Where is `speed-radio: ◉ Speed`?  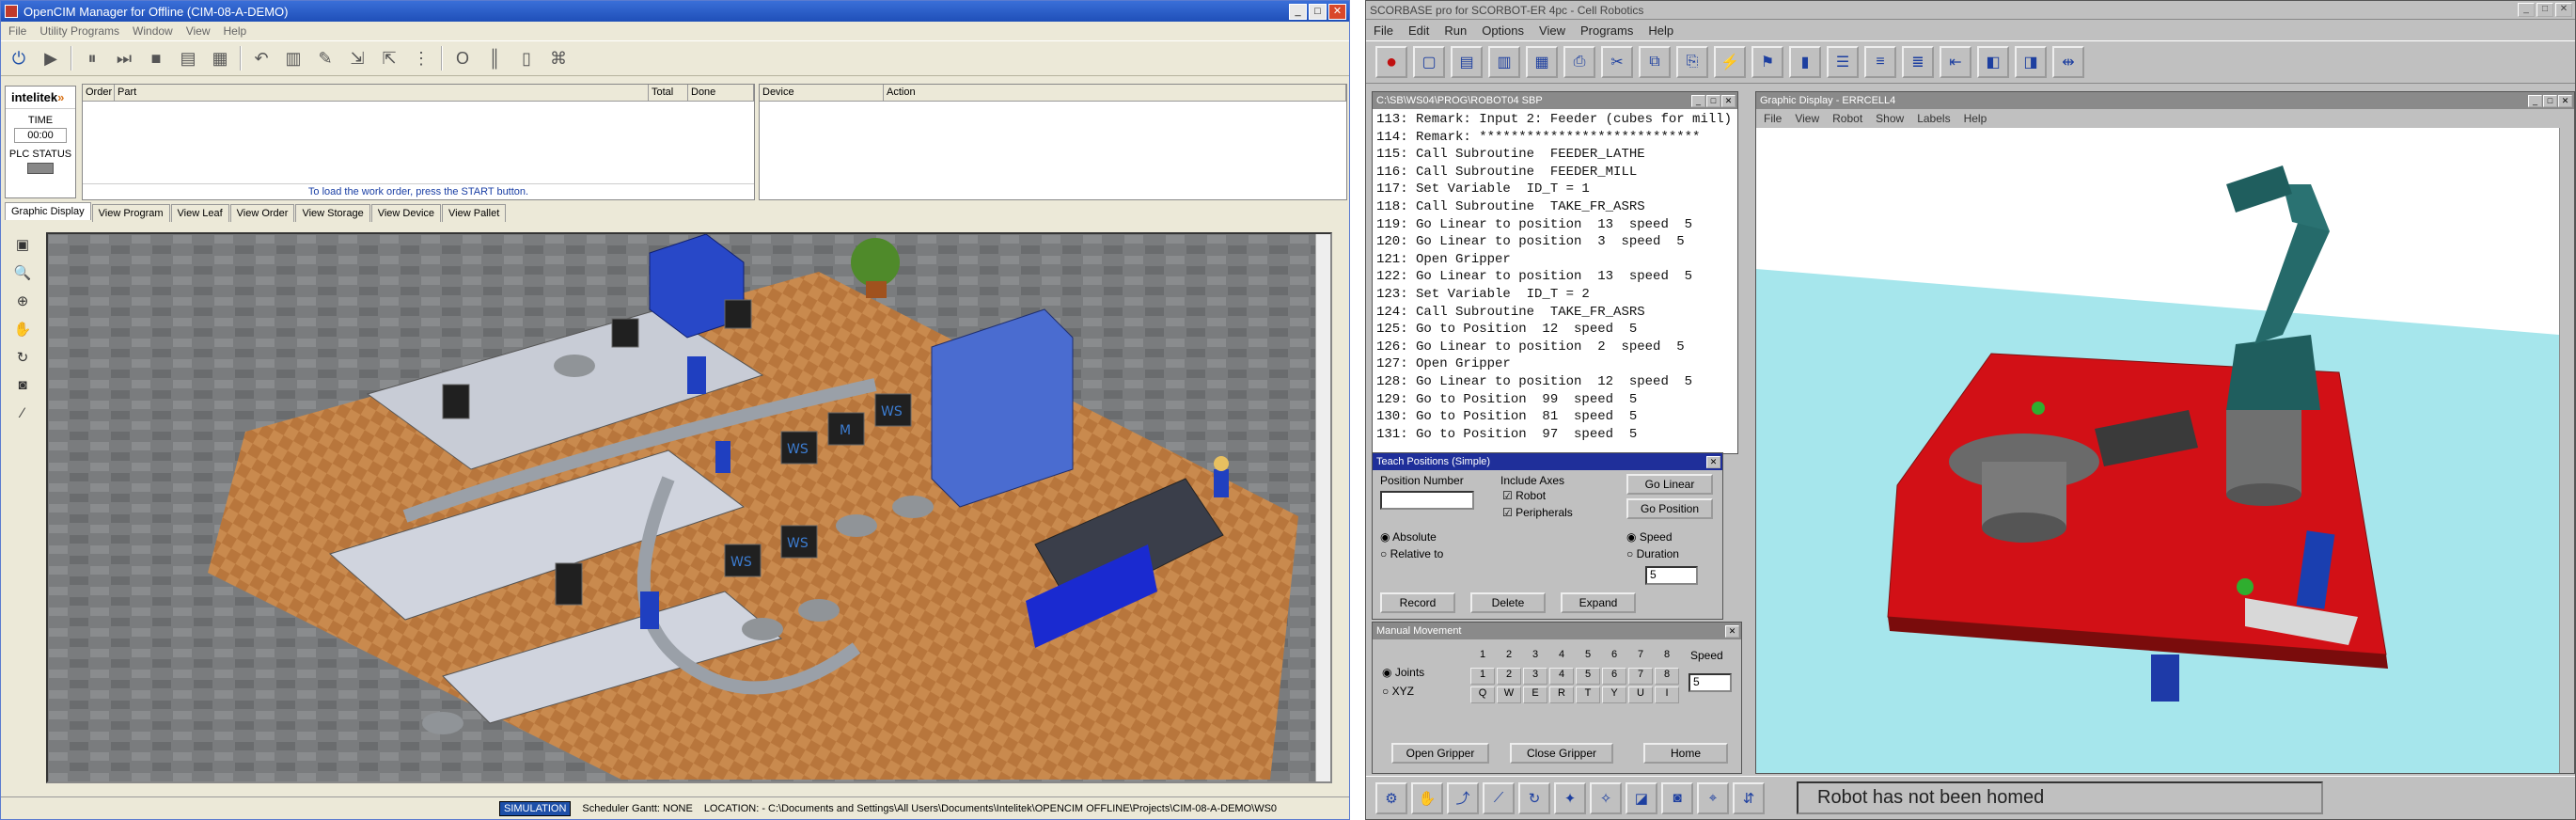
speed-radio: ◉ Speed is located at coordinates (1650, 537).